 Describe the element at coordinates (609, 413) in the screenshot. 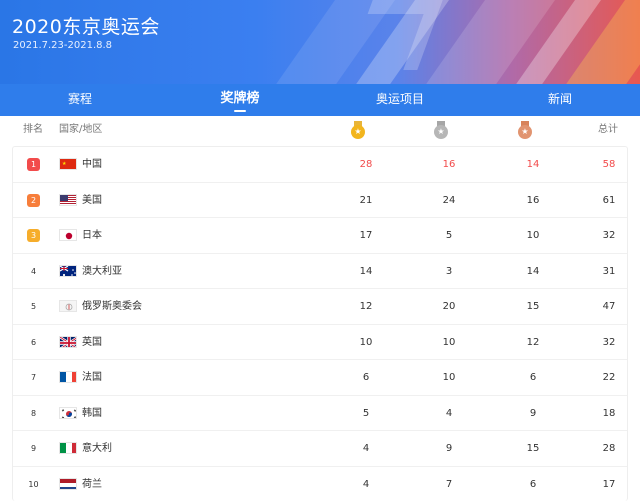

I see `total-count: 18` at that location.